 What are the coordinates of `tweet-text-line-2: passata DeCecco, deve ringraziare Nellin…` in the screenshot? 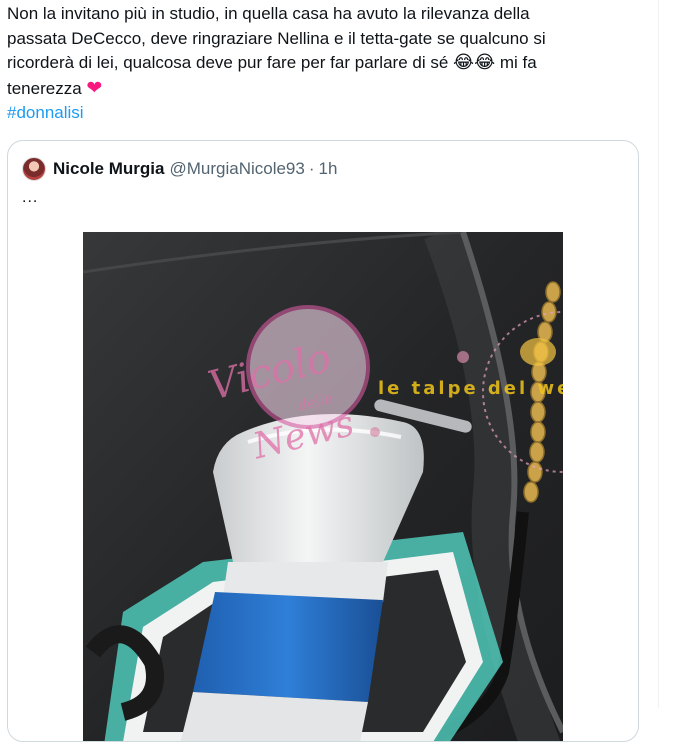 It's located at (276, 38).